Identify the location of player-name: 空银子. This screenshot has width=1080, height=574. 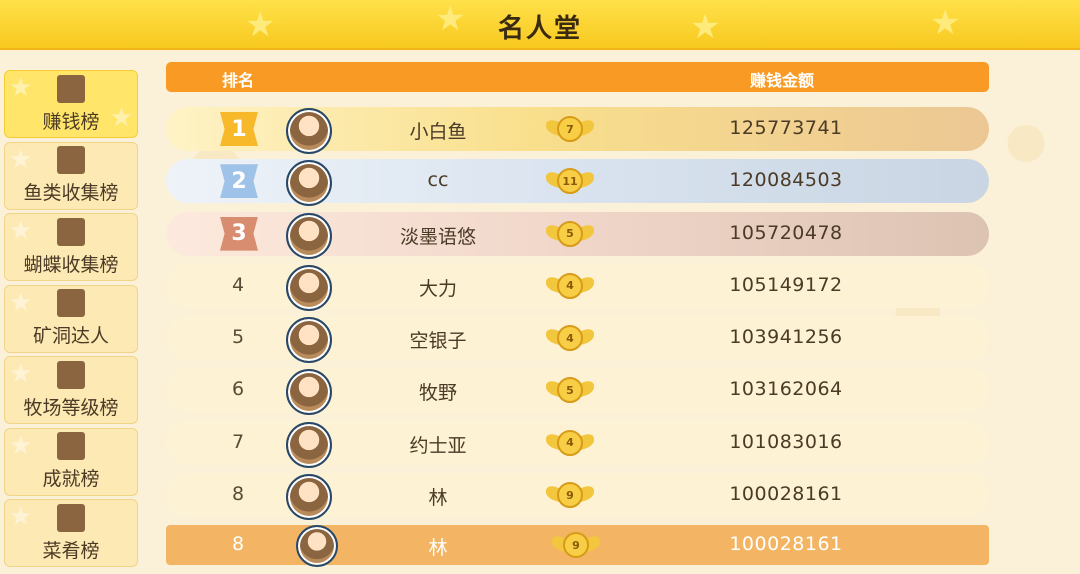
(438, 341).